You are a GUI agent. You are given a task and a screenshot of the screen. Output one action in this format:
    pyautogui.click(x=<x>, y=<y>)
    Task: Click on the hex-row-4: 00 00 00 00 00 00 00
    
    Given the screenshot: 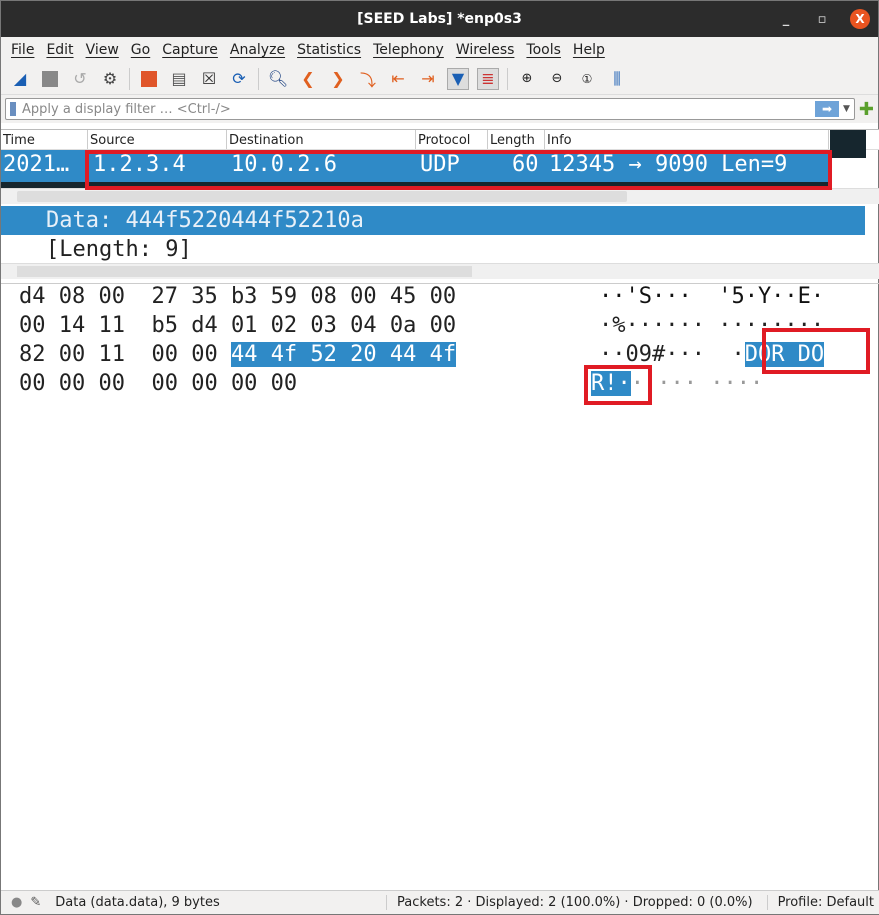 What is the action you would take?
    pyautogui.click(x=158, y=383)
    